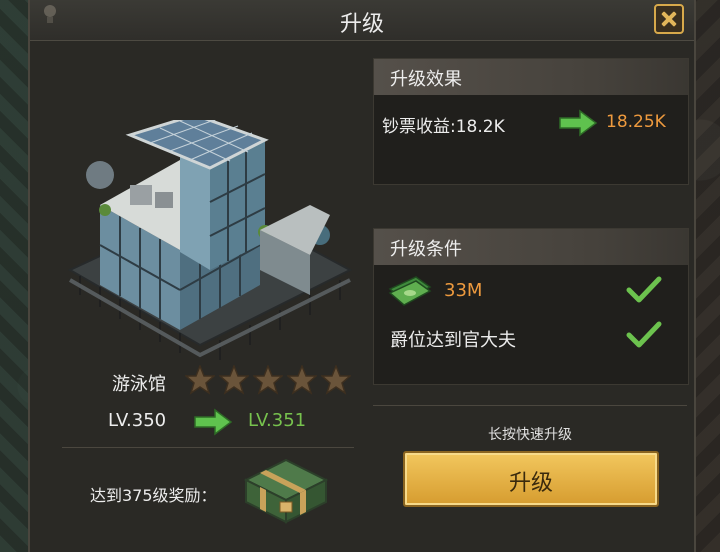 The width and height of the screenshot is (720, 552). What do you see at coordinates (531, 306) in the screenshot?
I see `upgrade-conditions-panel: 升级条件 33M 爵位达到官大夫` at bounding box center [531, 306].